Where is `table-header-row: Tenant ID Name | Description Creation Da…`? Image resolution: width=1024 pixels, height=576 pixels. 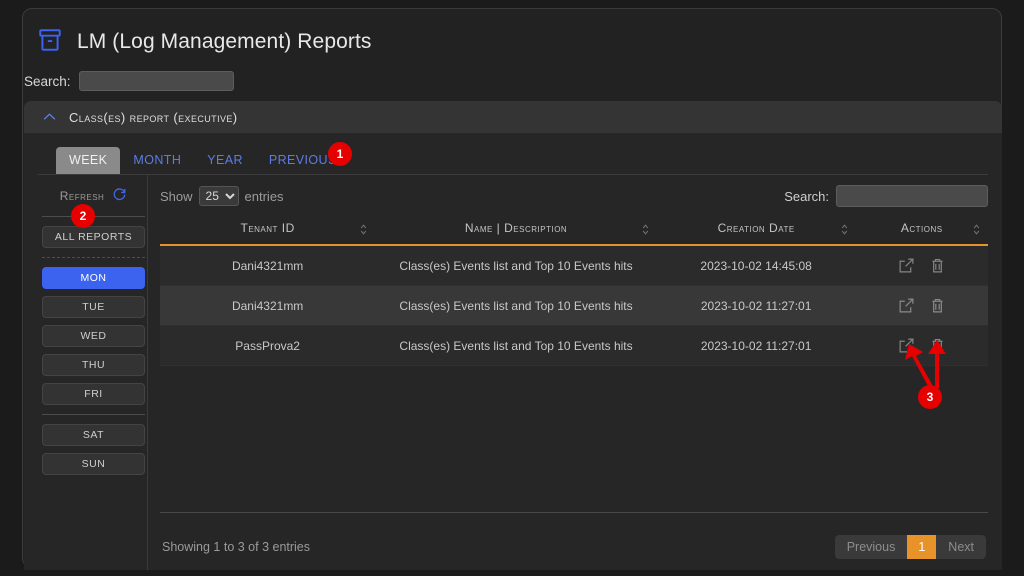 table-header-row: Tenant ID Name | Description Creation Da… is located at coordinates (574, 231).